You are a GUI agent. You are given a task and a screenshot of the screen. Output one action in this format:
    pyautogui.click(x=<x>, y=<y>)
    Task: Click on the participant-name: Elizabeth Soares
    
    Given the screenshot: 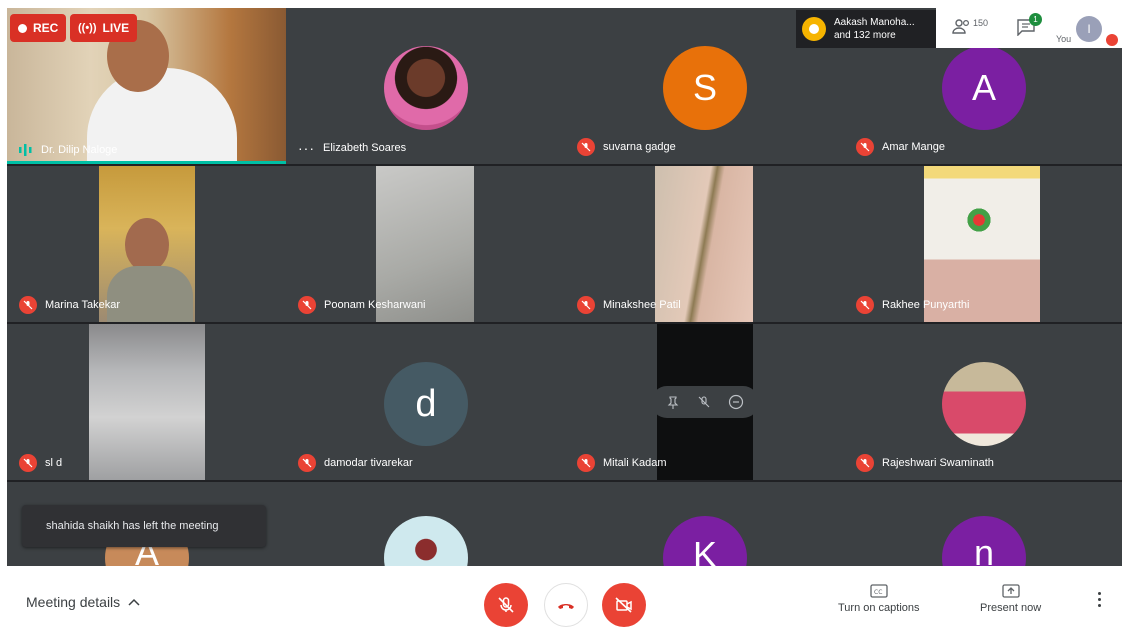 What is the action you would take?
    pyautogui.click(x=365, y=148)
    